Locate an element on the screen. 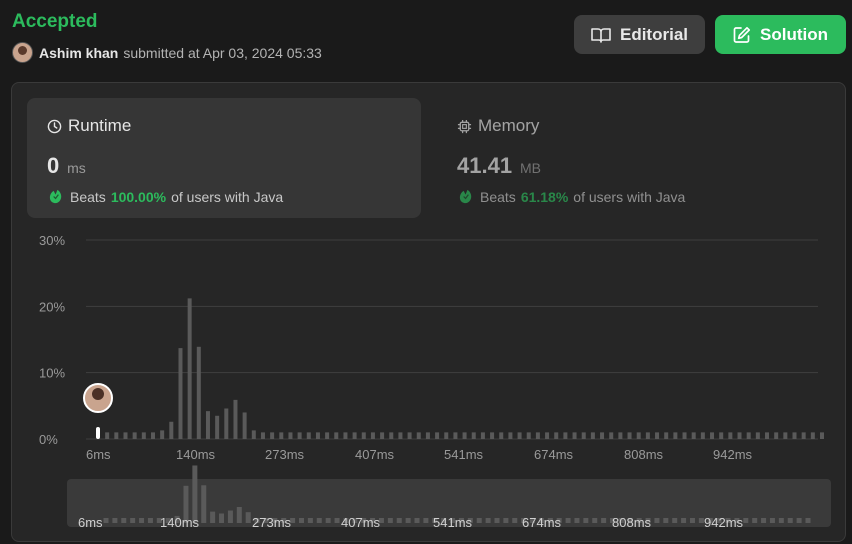 Image resolution: width=852 pixels, height=544 pixels. avatar-hair-shape is located at coordinates (98, 394).